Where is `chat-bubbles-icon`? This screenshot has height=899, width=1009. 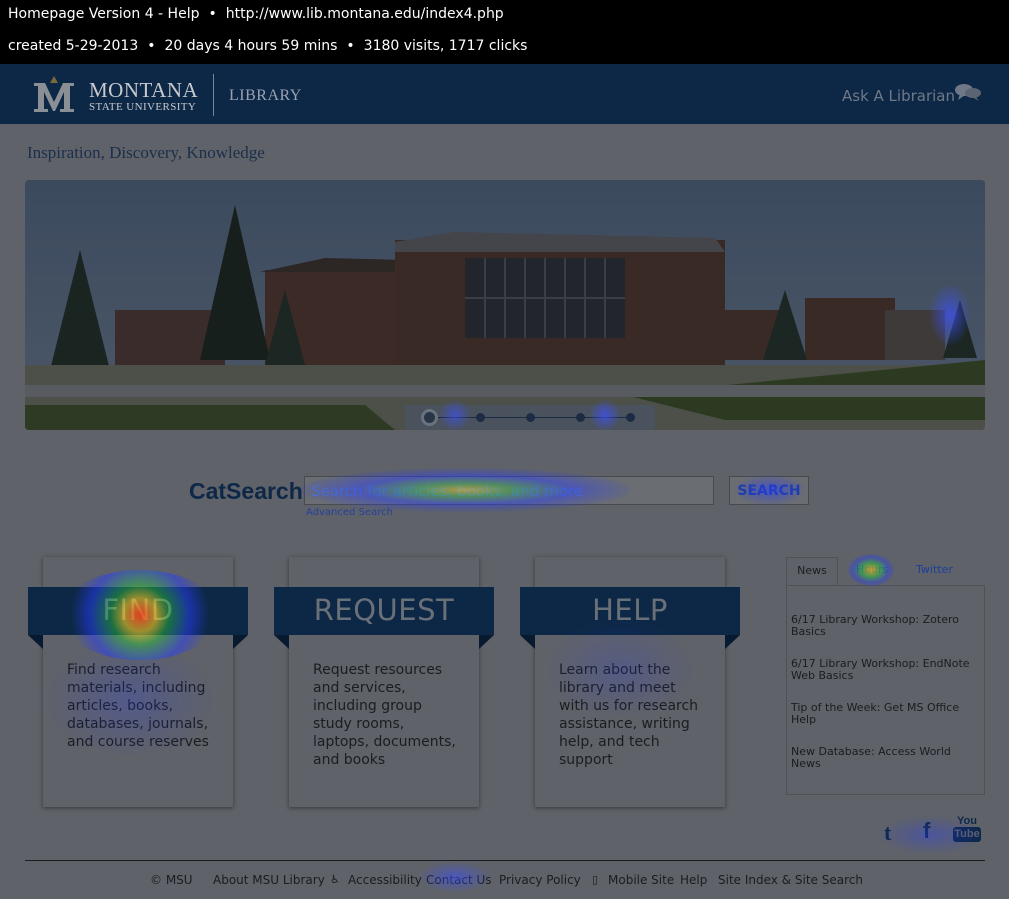 chat-bubbles-icon is located at coordinates (968, 92).